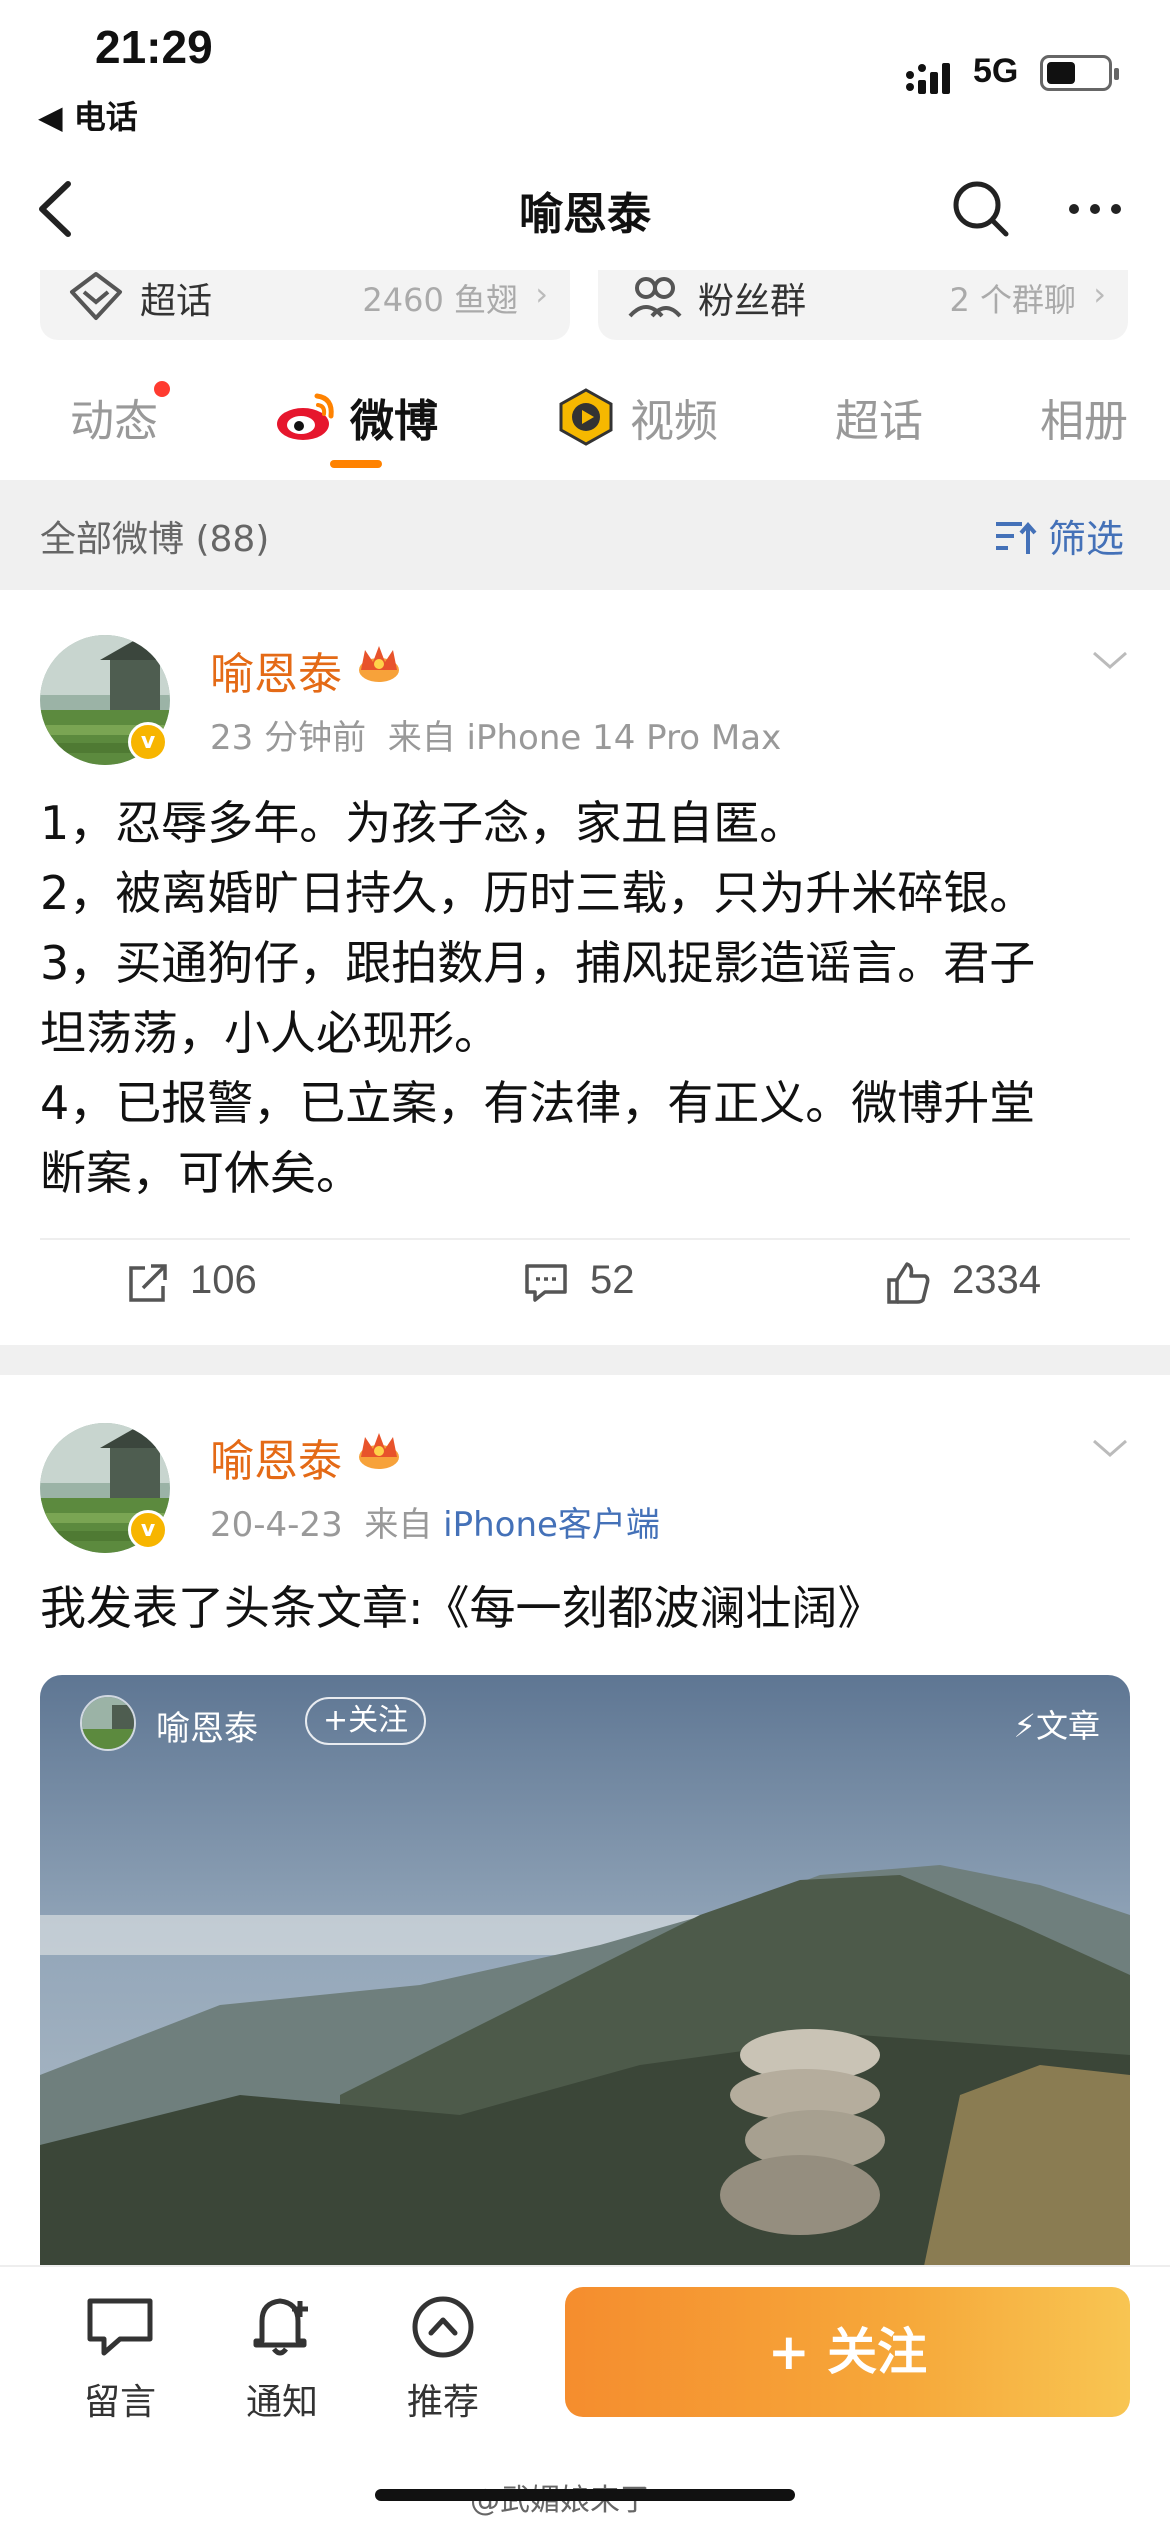 This screenshot has width=1170, height=2532. What do you see at coordinates (305, 305) in the screenshot?
I see `super-topic-card: 超话 2460 鱼翅 ›` at bounding box center [305, 305].